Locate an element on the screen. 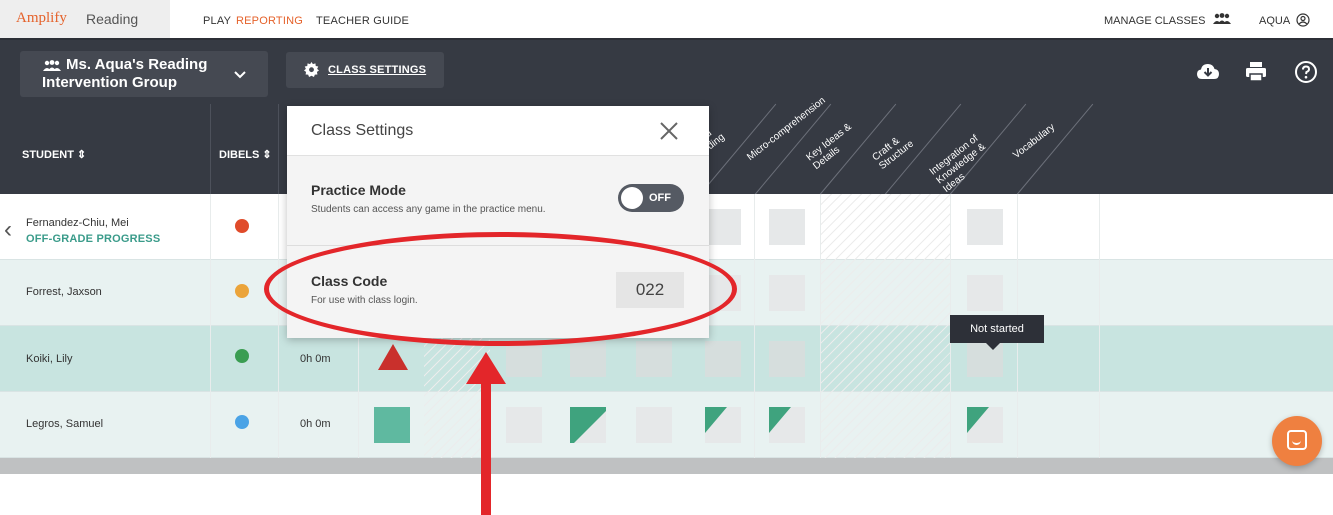  annotation-circle is located at coordinates (500, 289).